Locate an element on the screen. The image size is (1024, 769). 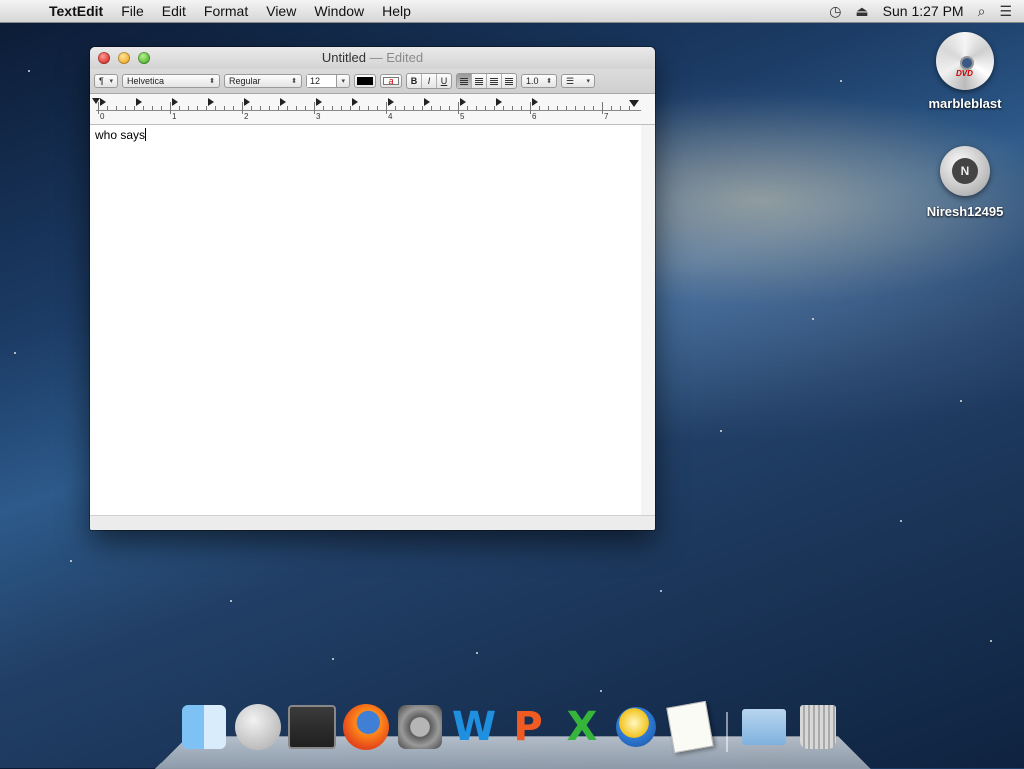
dock-mission-control is located at coordinates (312, 727).